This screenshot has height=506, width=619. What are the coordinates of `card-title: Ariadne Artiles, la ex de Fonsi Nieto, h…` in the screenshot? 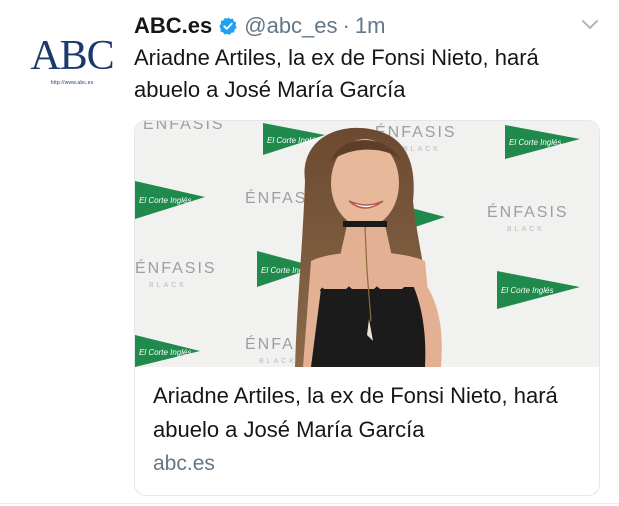 It's located at (370, 413).